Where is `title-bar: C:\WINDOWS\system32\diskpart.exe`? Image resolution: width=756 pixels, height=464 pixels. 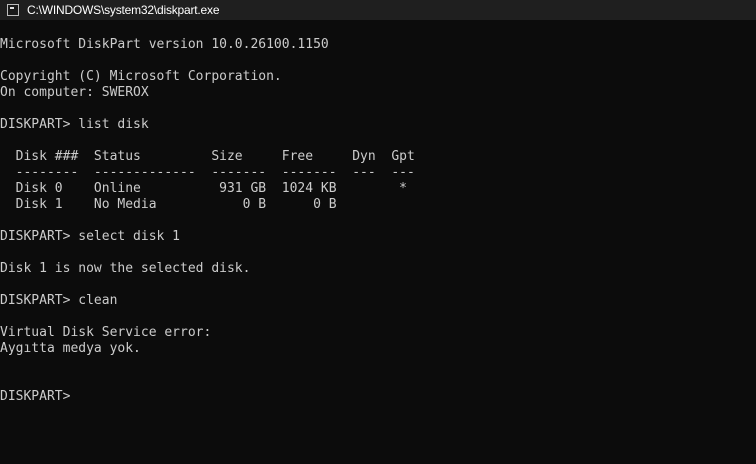 title-bar: C:\WINDOWS\system32\diskpart.exe is located at coordinates (378, 10).